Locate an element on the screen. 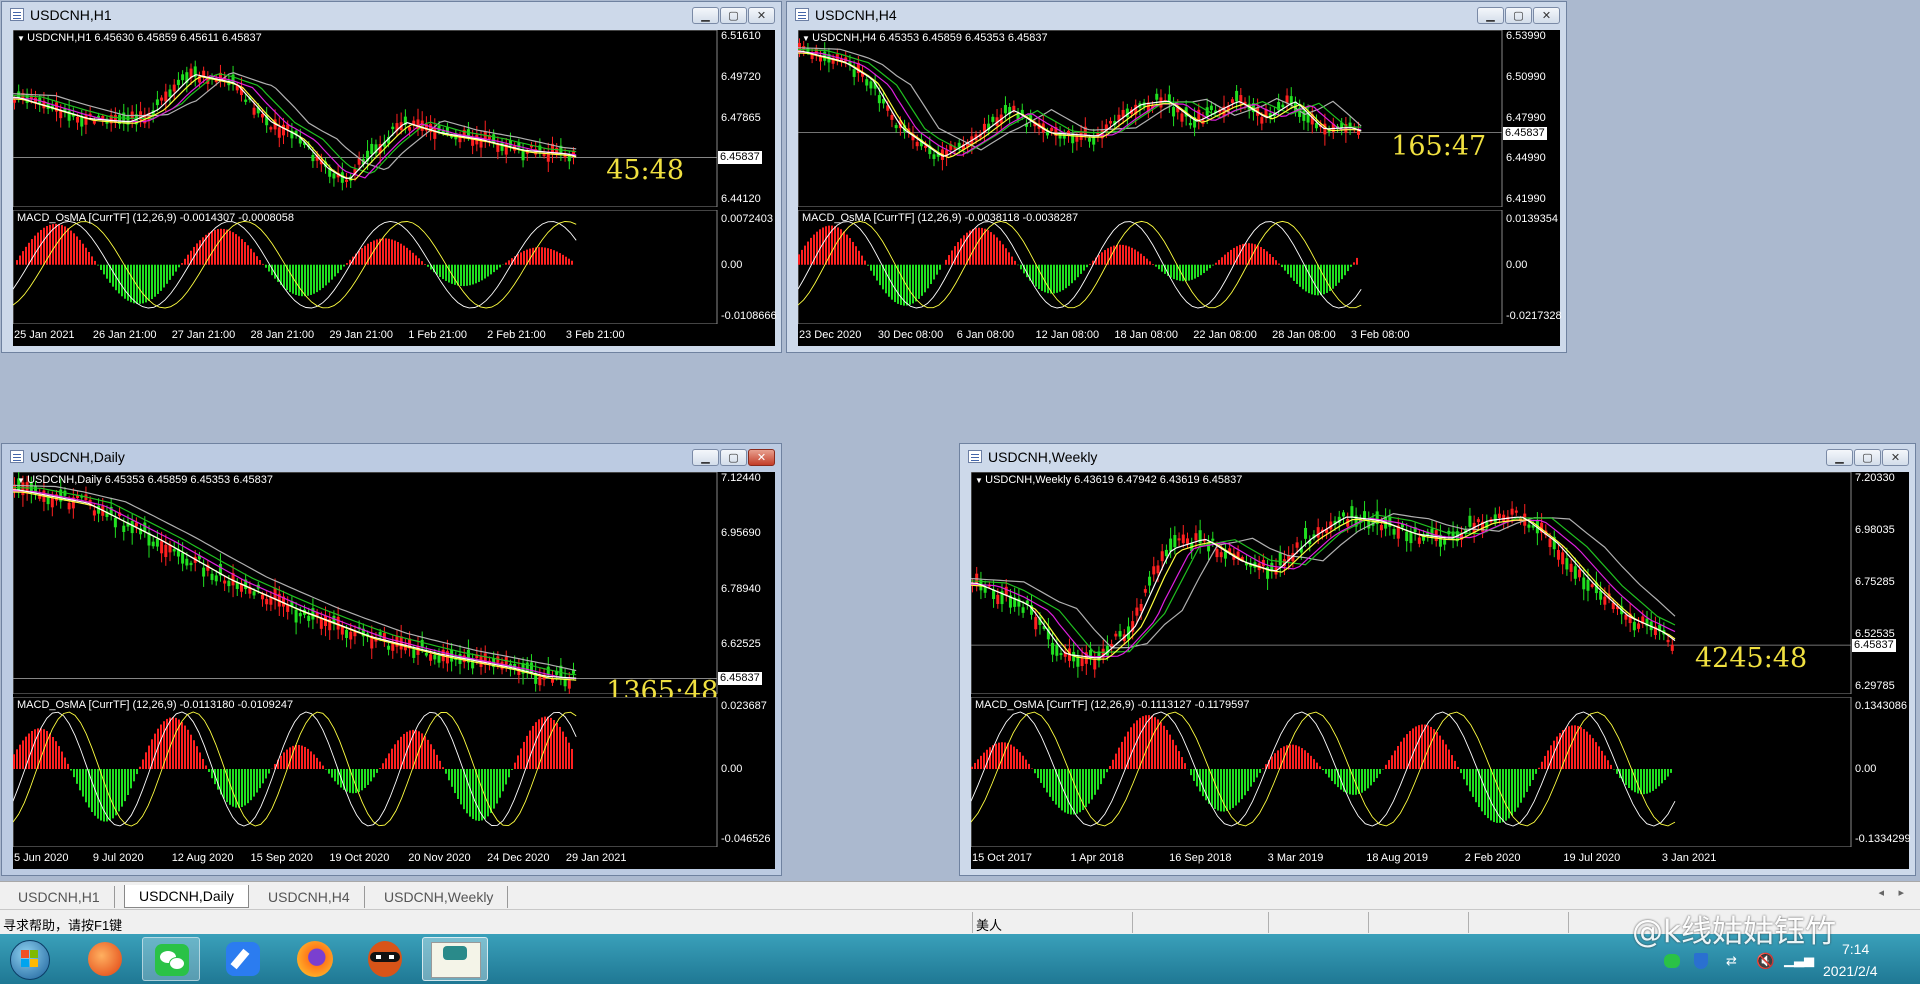 The height and width of the screenshot is (984, 1920). wechat-icon is located at coordinates (171, 959).